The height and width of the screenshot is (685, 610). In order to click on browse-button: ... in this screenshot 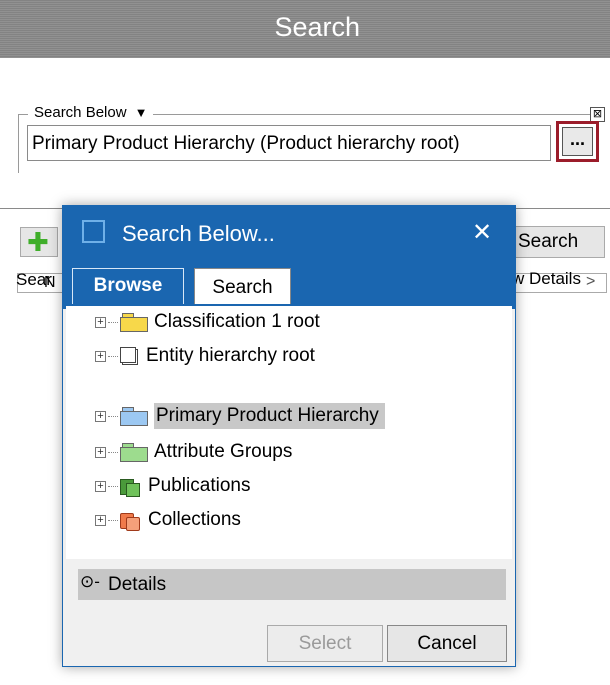, I will do `click(577, 141)`.